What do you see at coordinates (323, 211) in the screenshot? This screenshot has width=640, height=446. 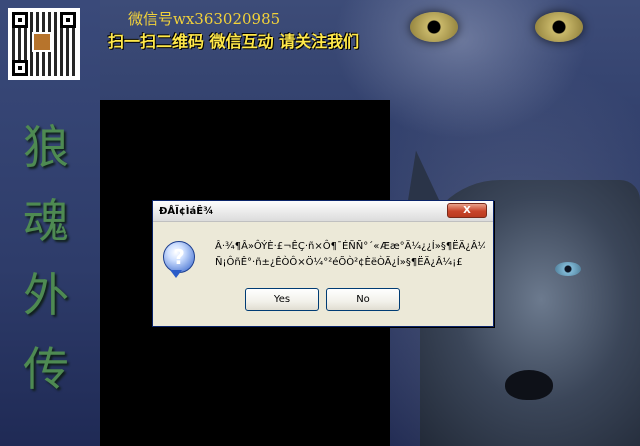 I see `dialog-titlebar: ÐÅÏ¢ÌáÊ¾ X` at bounding box center [323, 211].